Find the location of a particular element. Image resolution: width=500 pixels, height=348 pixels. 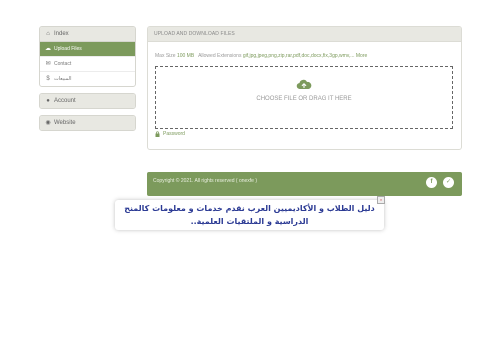

max-size-value: 100 MB is located at coordinates (185, 56).